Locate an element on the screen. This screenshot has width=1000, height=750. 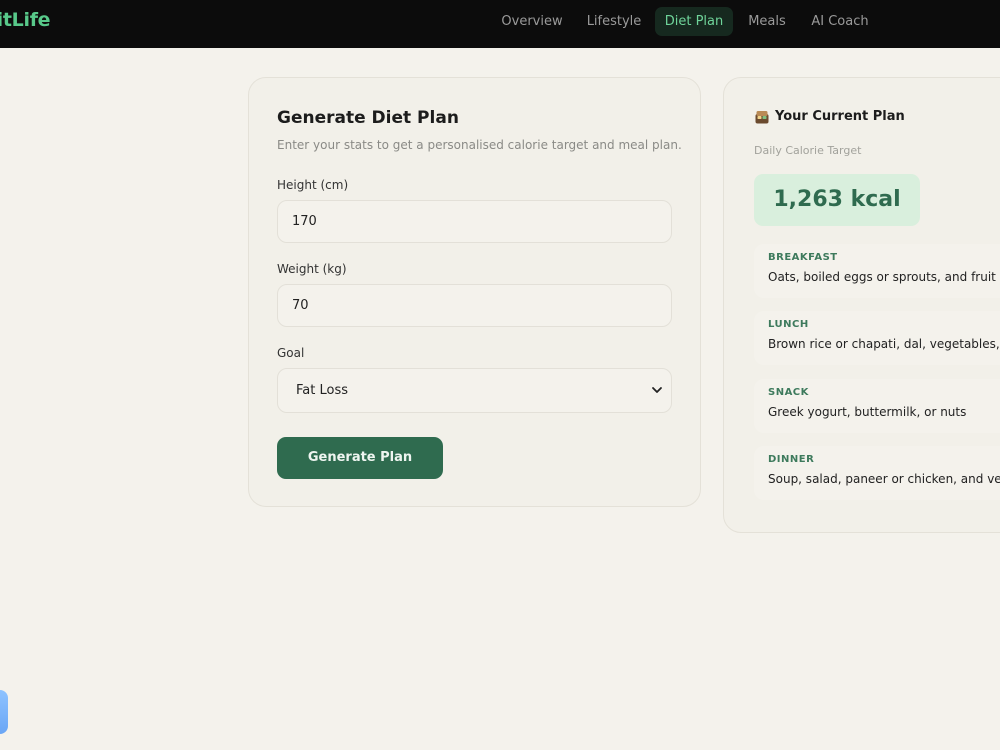
floating-chat-button is located at coordinates (4, 712).